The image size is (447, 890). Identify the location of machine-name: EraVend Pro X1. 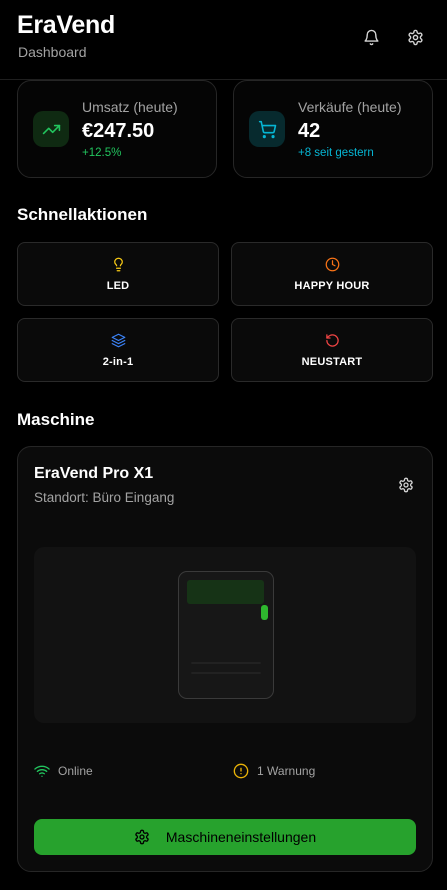
(94, 473).